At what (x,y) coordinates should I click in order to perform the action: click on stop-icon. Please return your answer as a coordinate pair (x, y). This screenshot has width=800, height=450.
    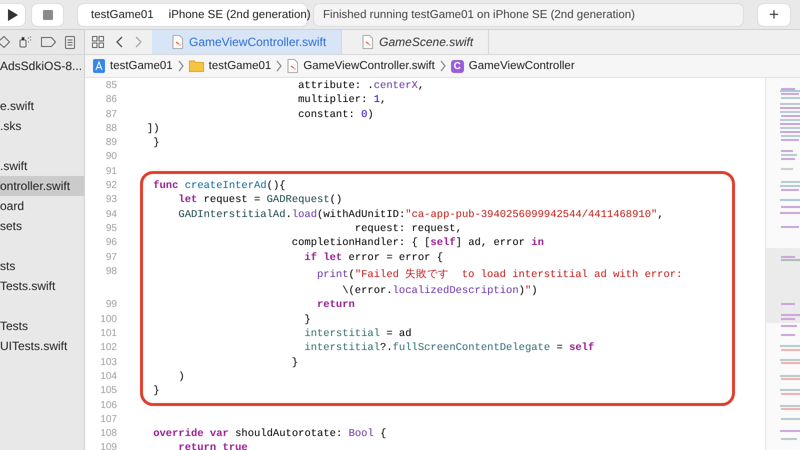
    Looking at the image, I should click on (47, 15).